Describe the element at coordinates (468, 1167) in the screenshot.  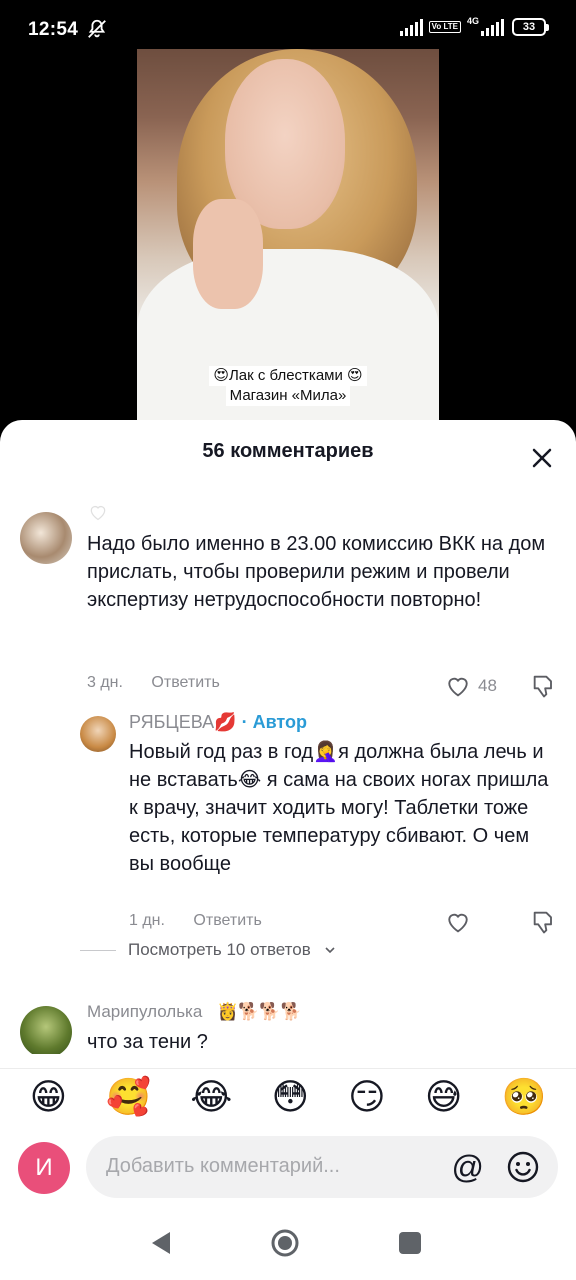
I see `mention-button: @` at that location.